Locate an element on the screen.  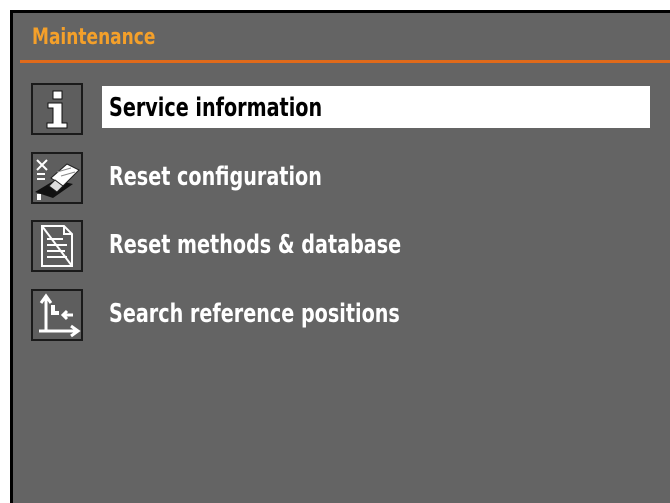
page-title: Maintenance is located at coordinates (94, 37).